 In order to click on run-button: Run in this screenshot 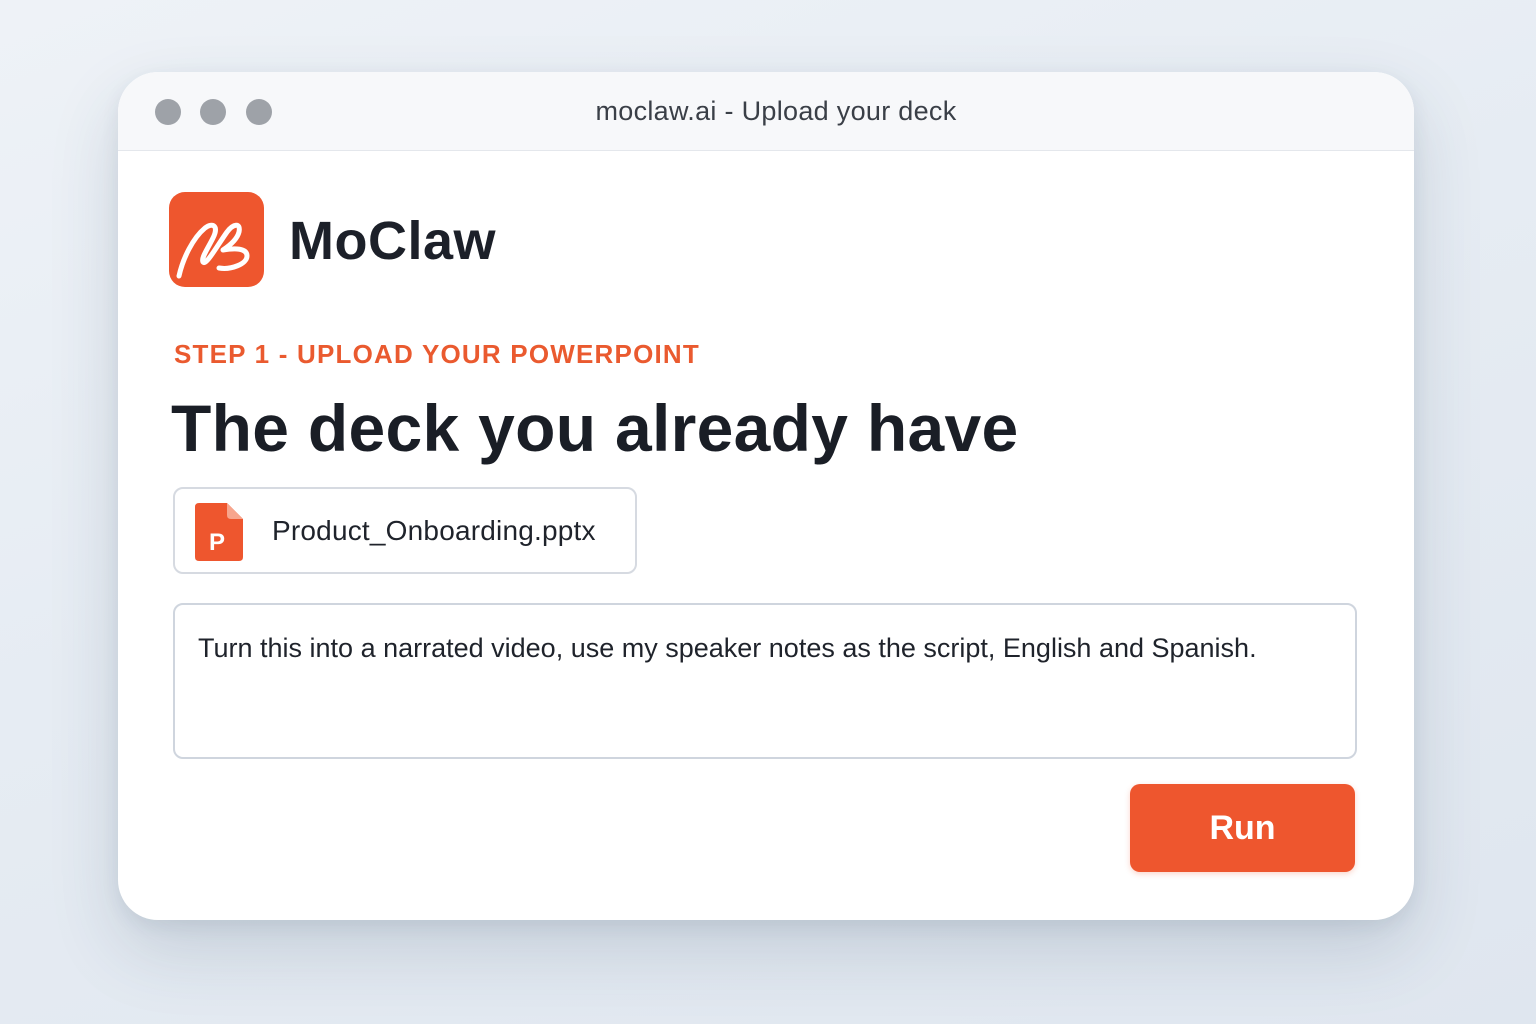, I will do `click(1242, 828)`.